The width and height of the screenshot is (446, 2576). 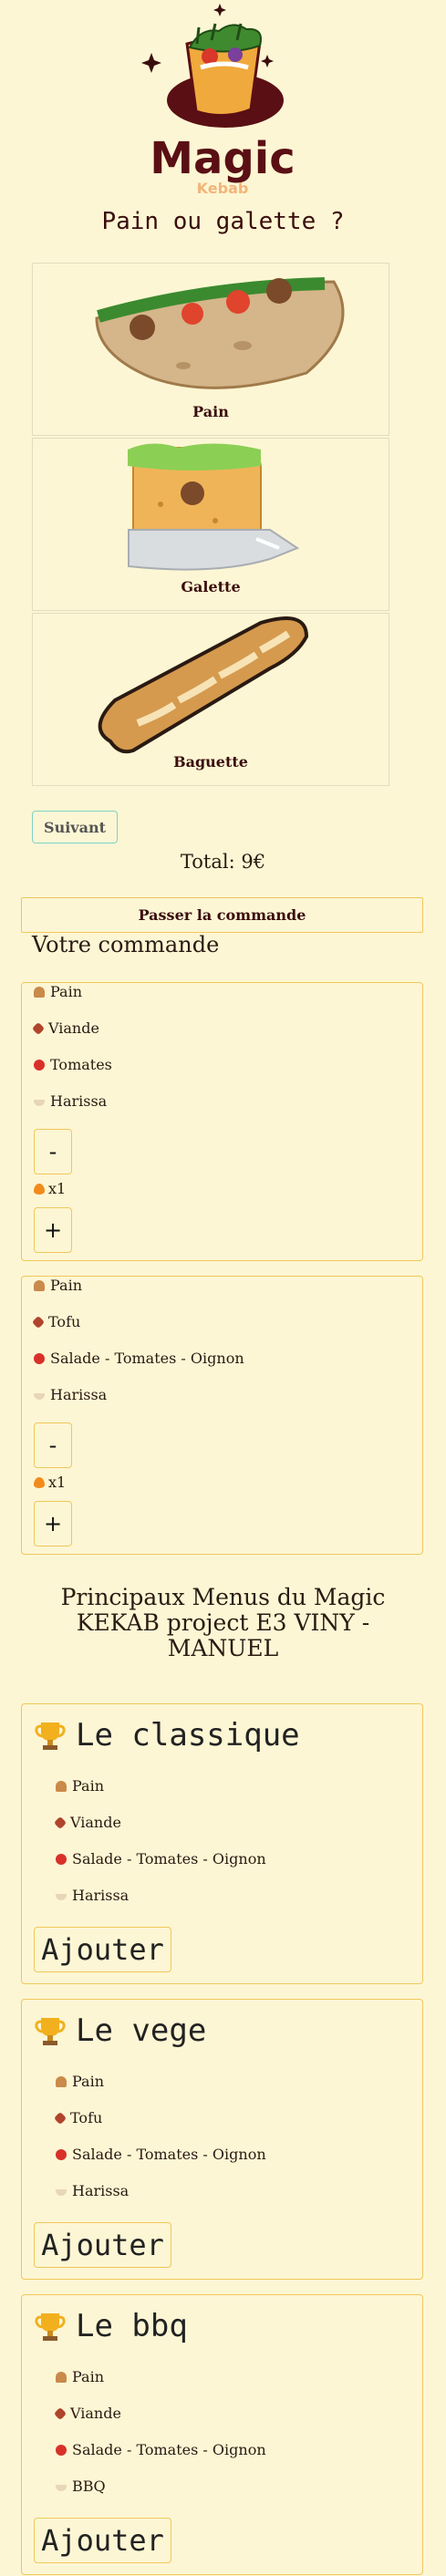 I want to click on order-heading: Votre commande, so click(x=126, y=944).